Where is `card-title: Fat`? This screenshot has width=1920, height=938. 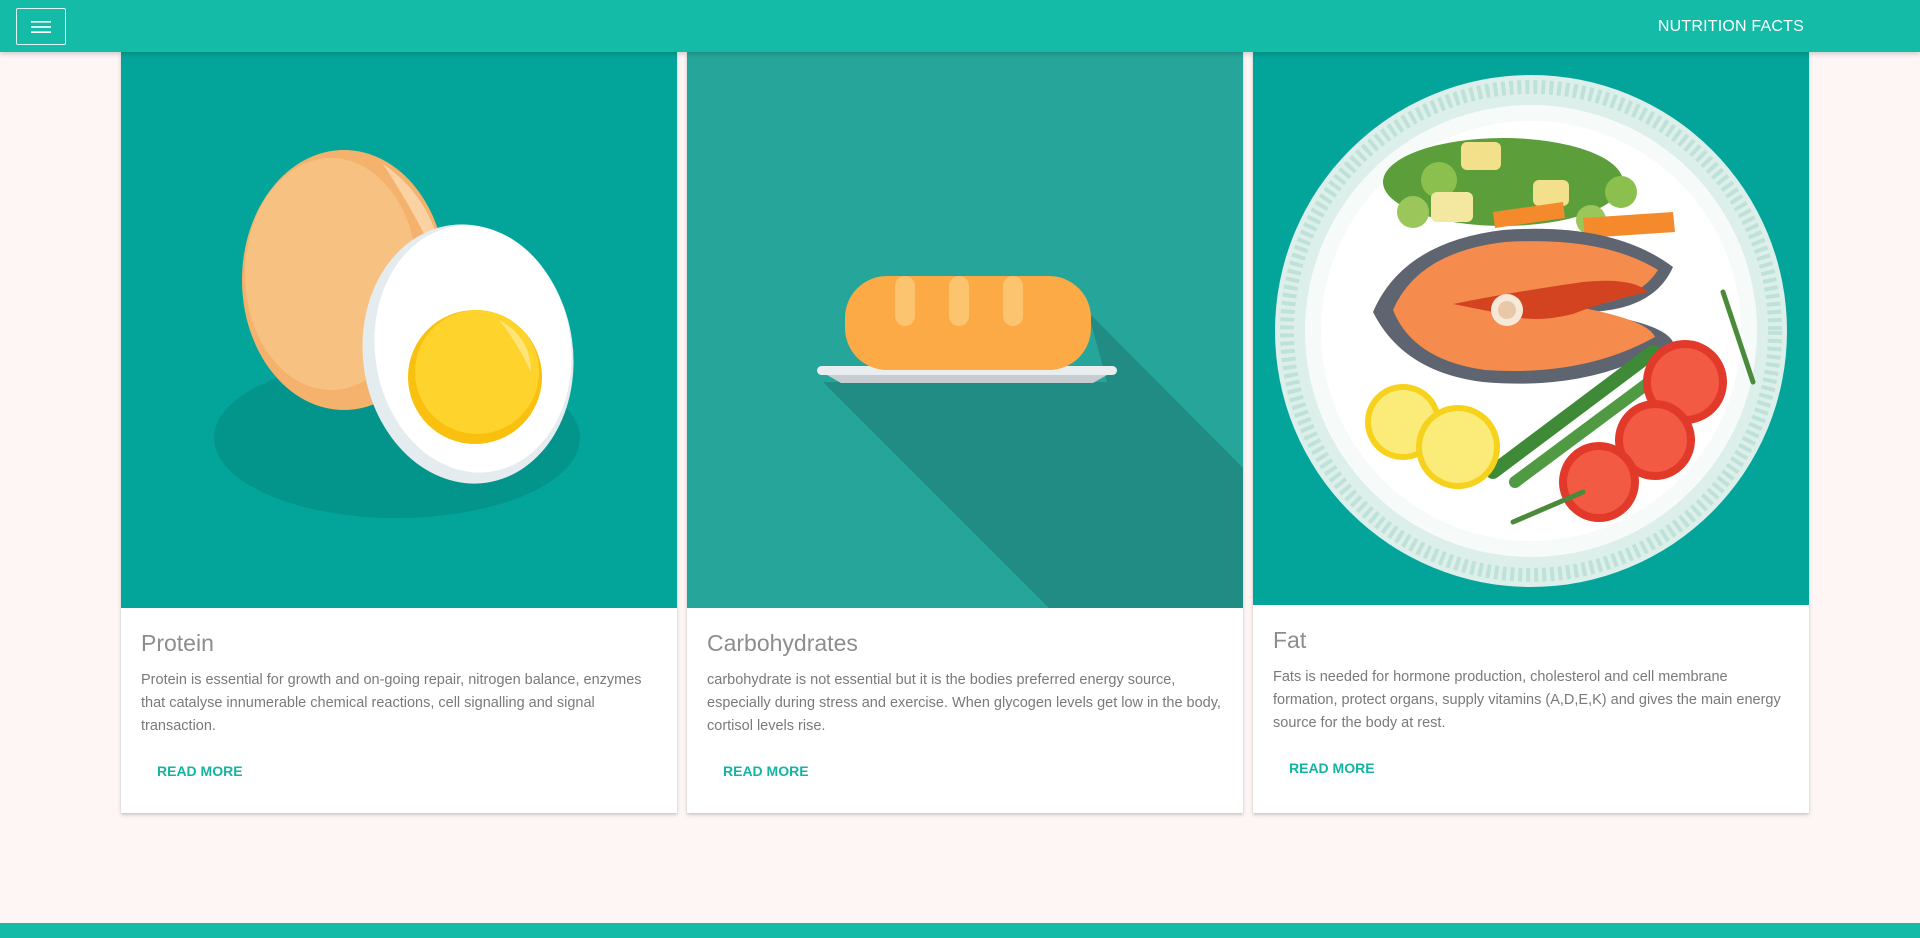
card-title: Fat is located at coordinates (1290, 640).